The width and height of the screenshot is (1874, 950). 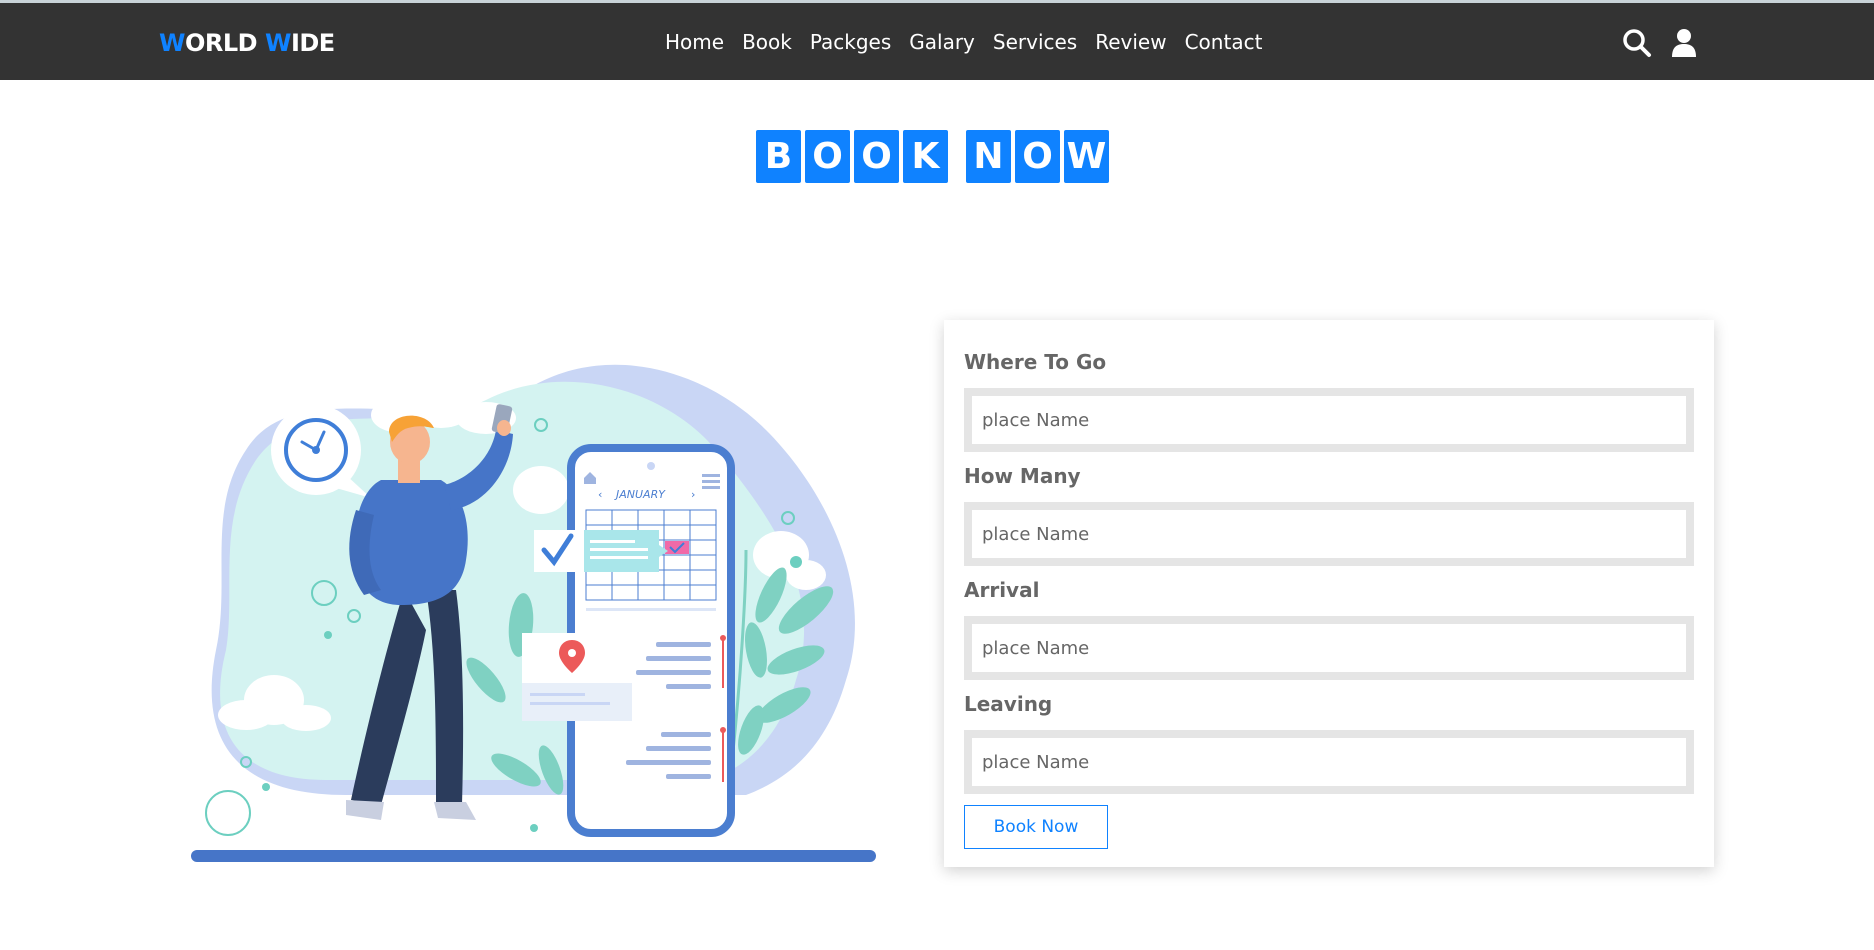 I want to click on title-letter: W, so click(x=1086, y=156).